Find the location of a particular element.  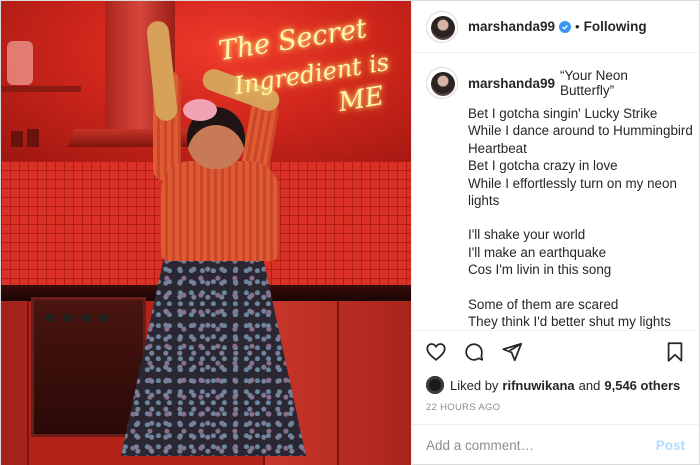

post-timestamp: 22 HOURS AGO is located at coordinates (555, 407).